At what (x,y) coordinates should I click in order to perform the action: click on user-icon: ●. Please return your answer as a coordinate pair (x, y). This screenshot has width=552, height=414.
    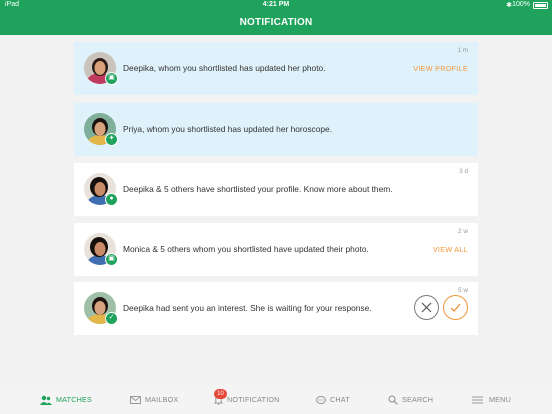
    Looking at the image, I should click on (111, 199).